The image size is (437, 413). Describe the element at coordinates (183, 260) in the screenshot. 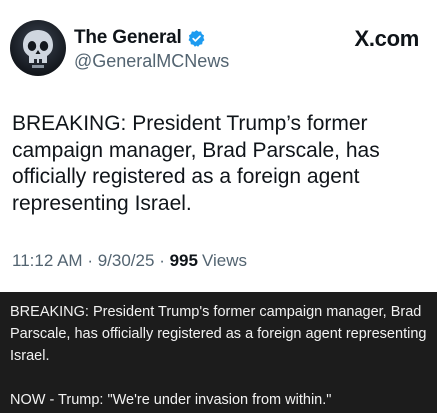

I see `views-count: 995` at that location.